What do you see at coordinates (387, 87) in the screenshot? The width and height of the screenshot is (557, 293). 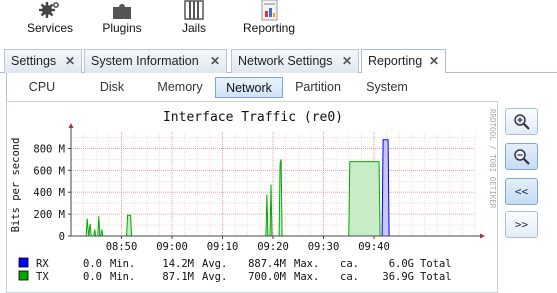 I see `subtab-system: System` at bounding box center [387, 87].